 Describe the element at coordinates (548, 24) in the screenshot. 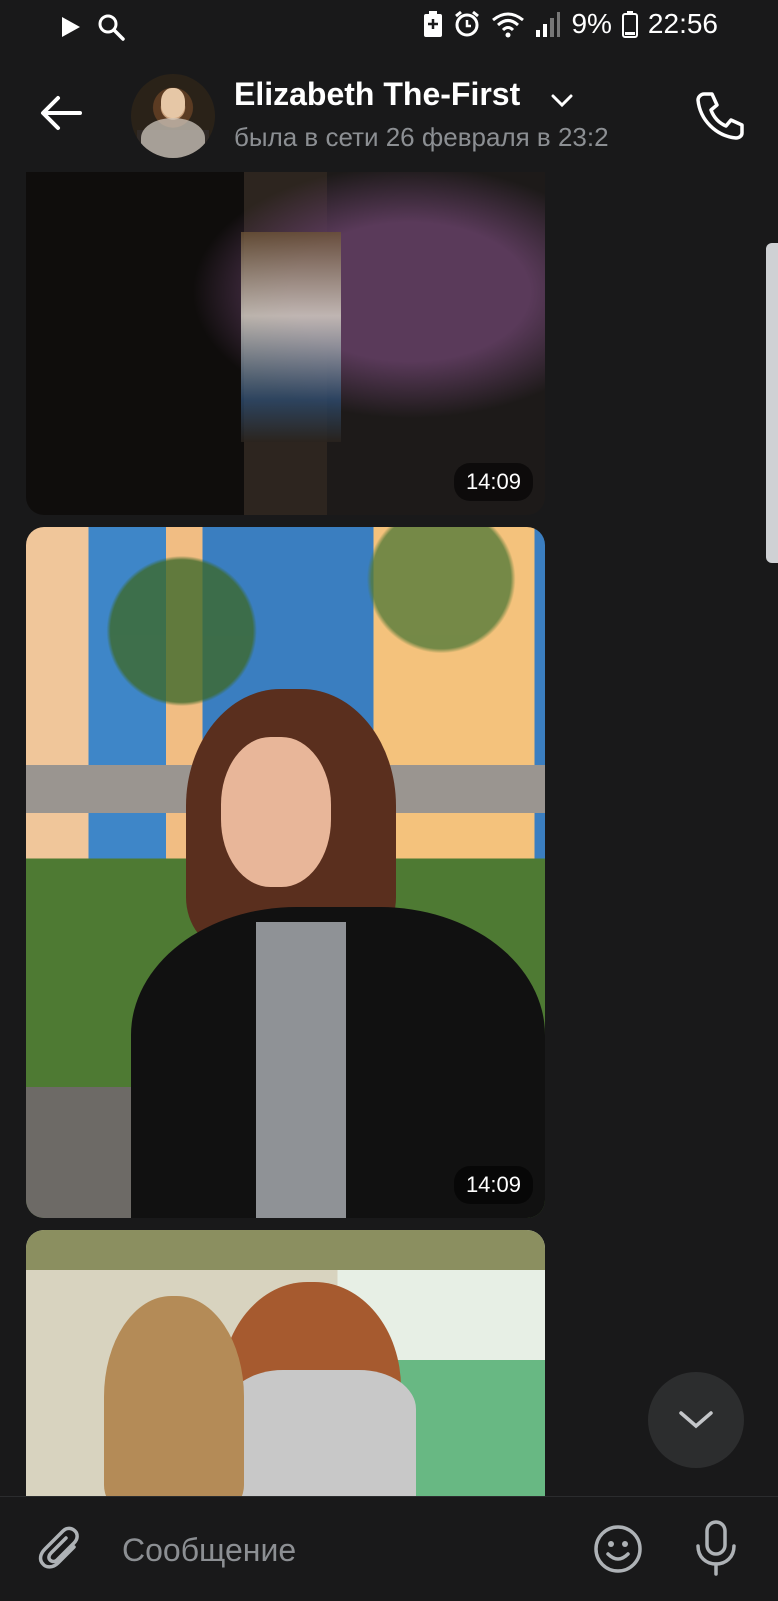

I see `signal-icon` at that location.